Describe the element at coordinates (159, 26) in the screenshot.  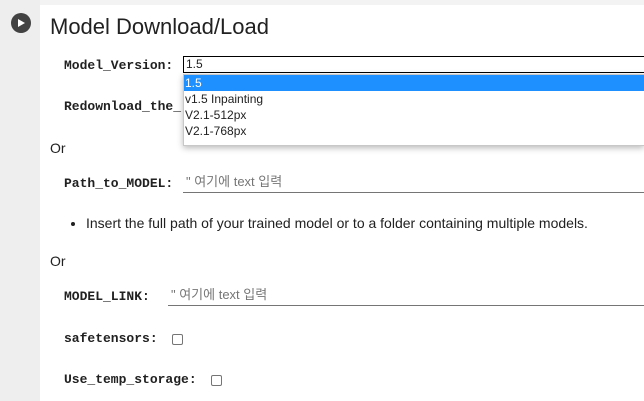
I see `cell-title: Model Download/Load` at that location.